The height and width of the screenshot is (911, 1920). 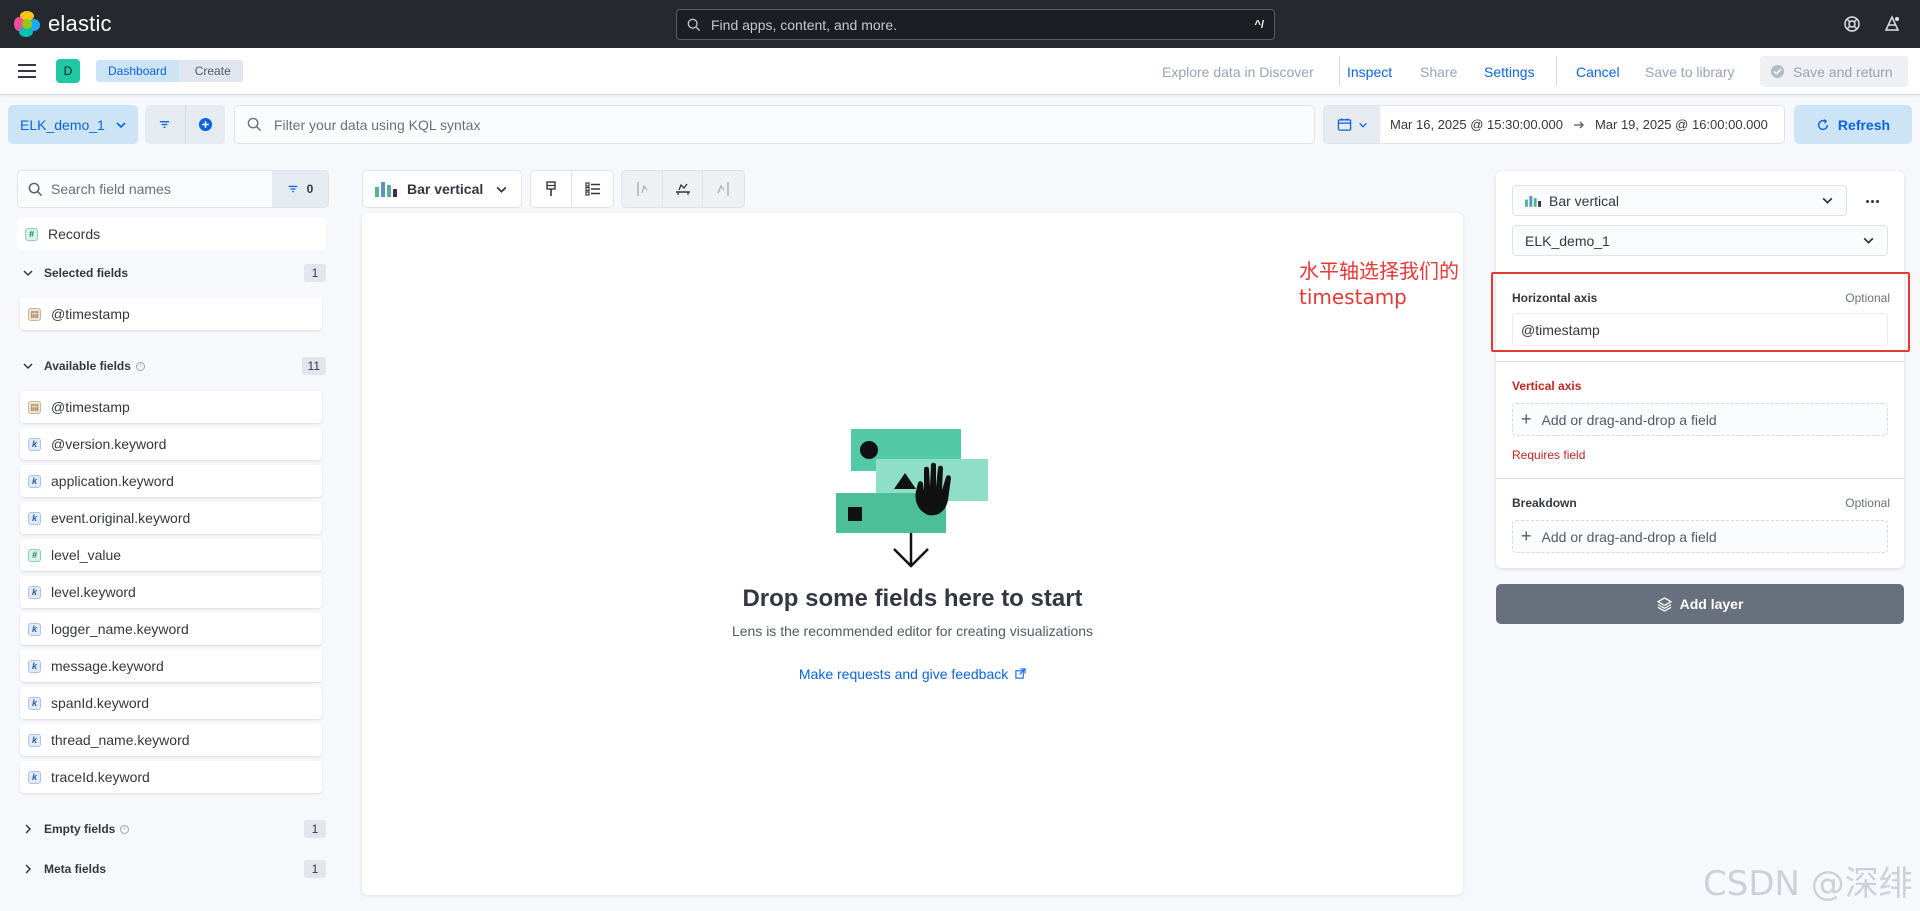 What do you see at coordinates (171, 314) in the screenshot?
I see `selected-field-timestamp: ▤ @timestamp` at bounding box center [171, 314].